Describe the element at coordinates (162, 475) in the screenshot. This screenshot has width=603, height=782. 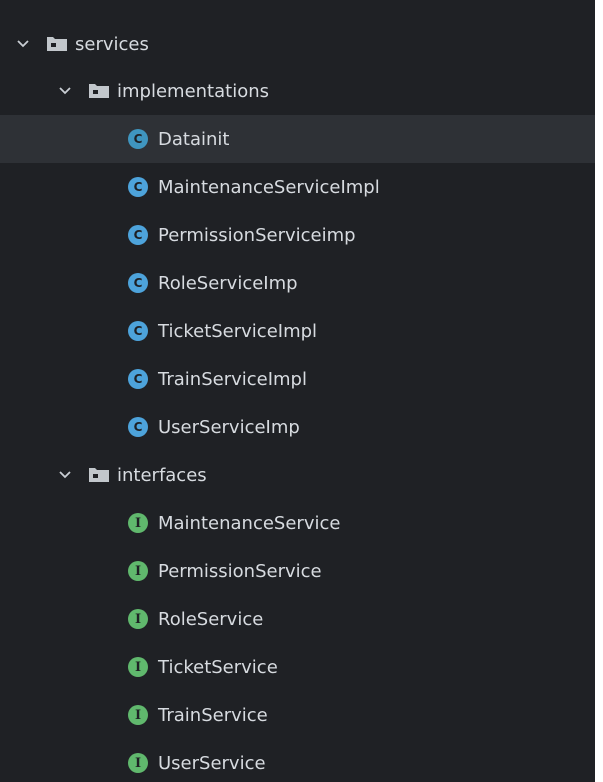
I see `tree-folder-label: interfaces` at that location.